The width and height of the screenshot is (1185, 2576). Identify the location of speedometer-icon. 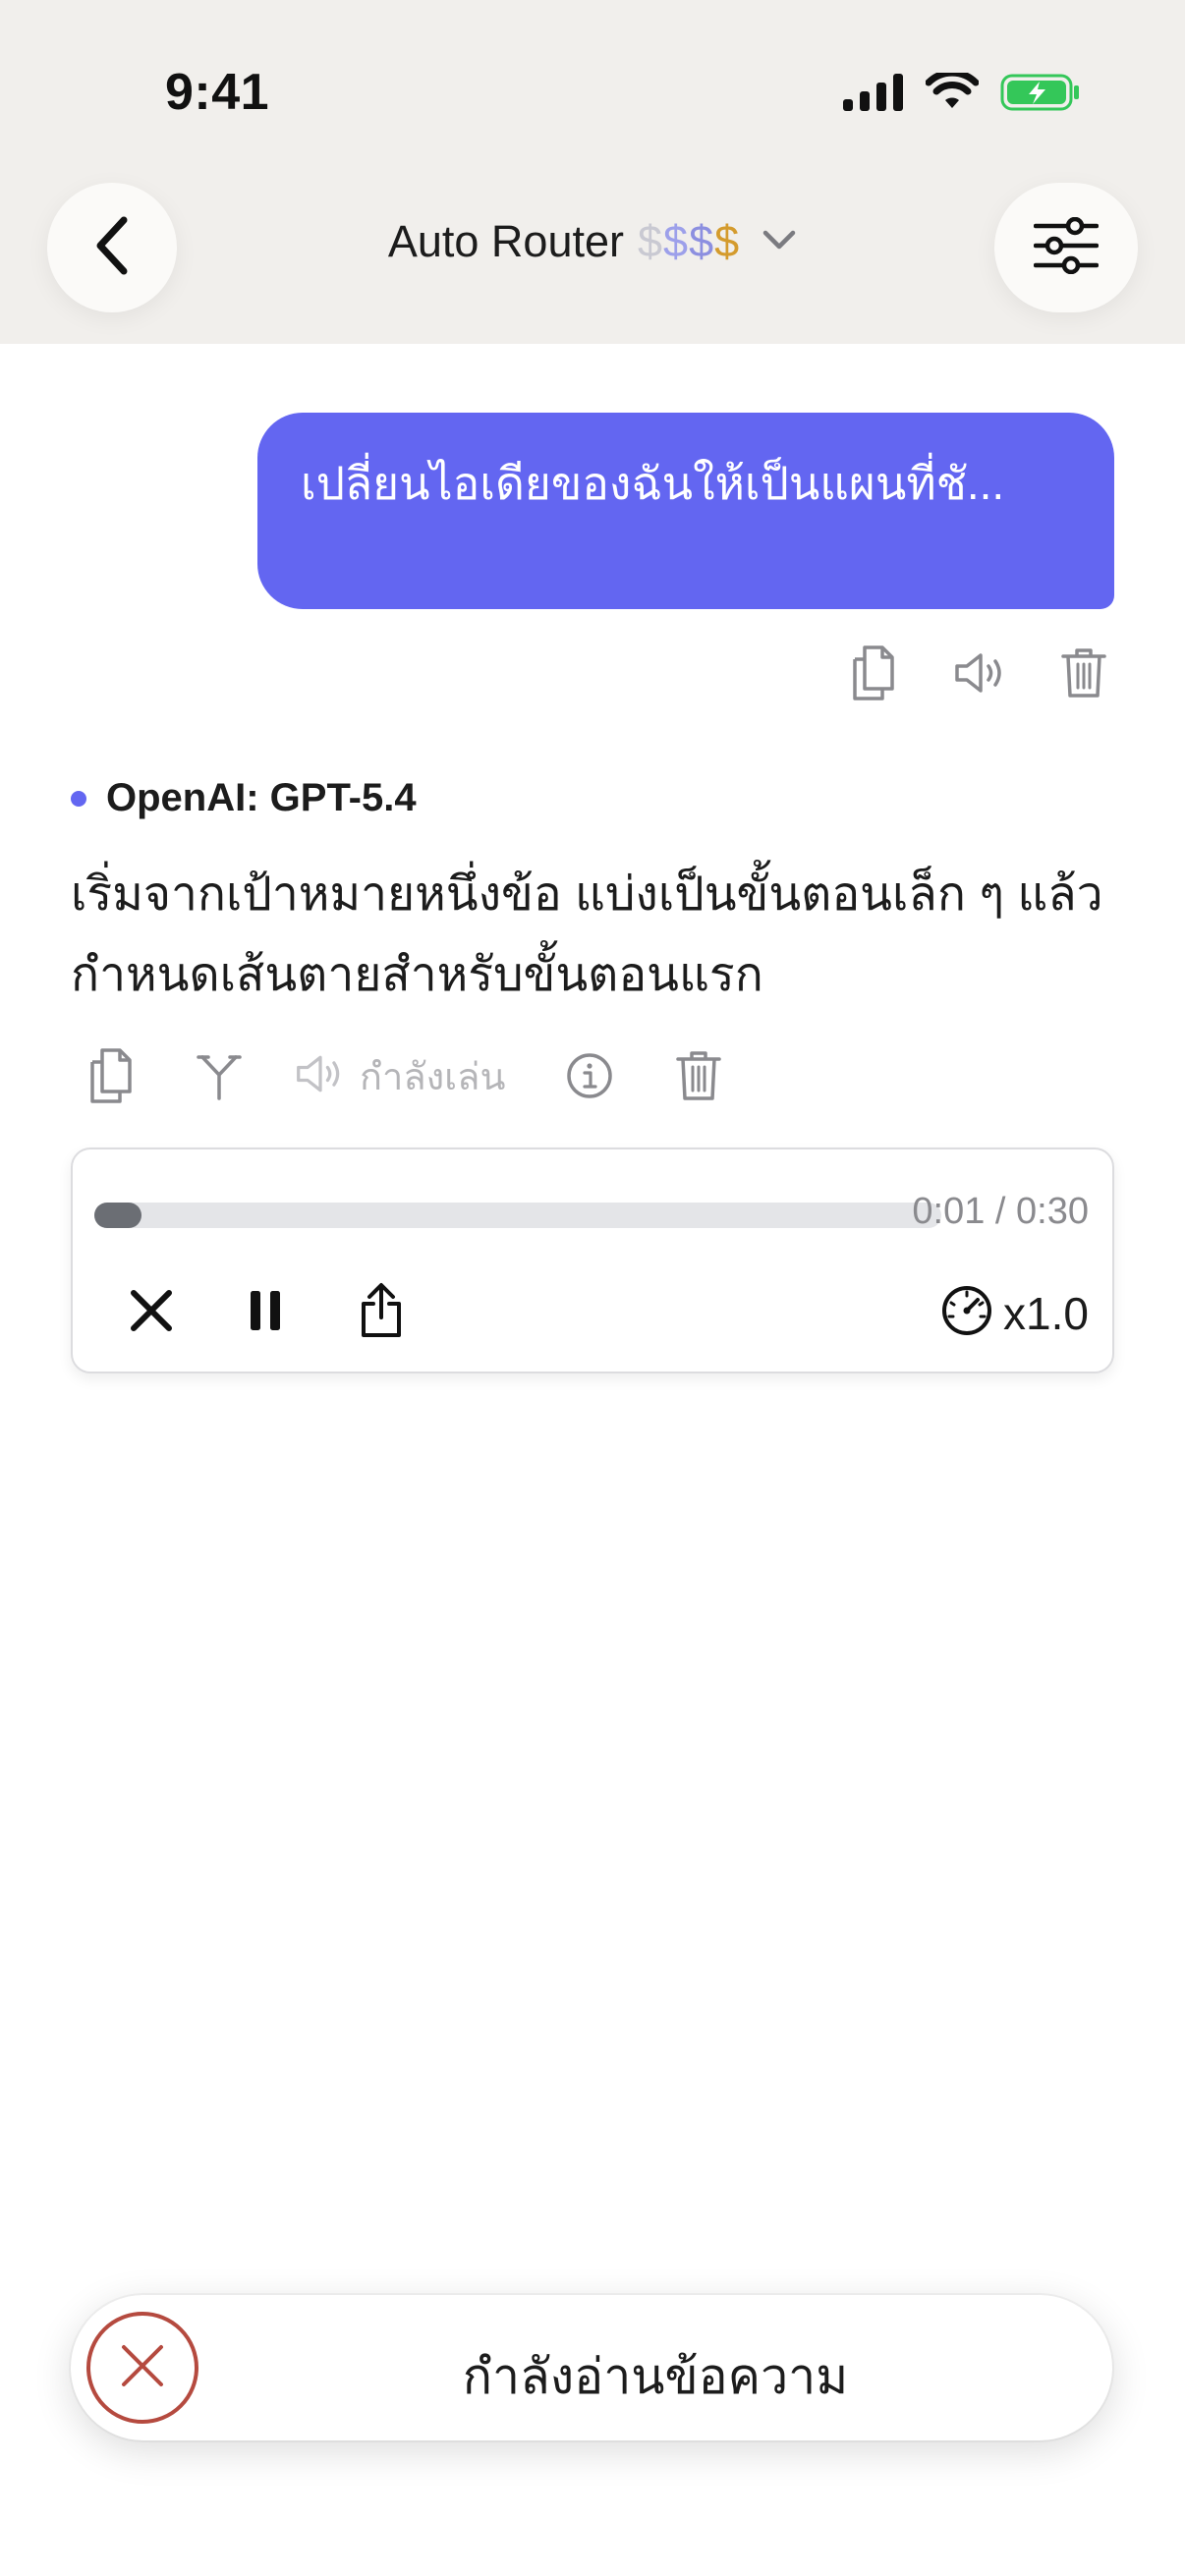
(967, 1313).